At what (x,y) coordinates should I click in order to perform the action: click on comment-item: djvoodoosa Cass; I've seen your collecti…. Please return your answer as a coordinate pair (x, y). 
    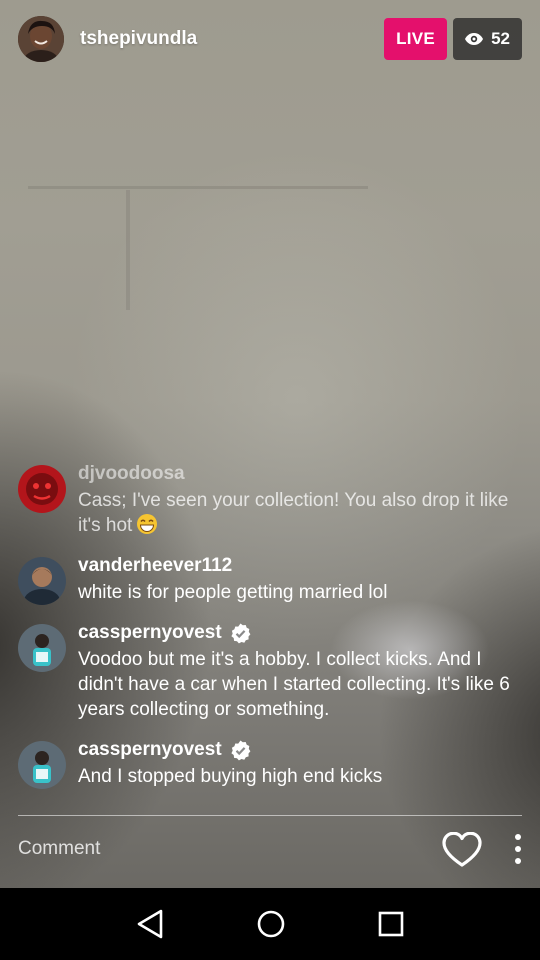
    Looking at the image, I should click on (270, 500).